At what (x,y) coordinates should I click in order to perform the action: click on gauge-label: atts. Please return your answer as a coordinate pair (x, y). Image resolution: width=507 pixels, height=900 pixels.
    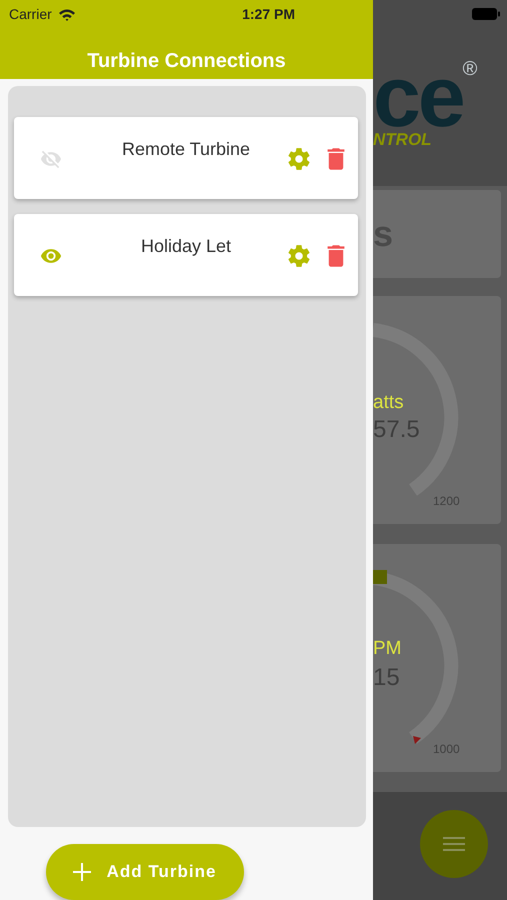
    Looking at the image, I should click on (388, 403).